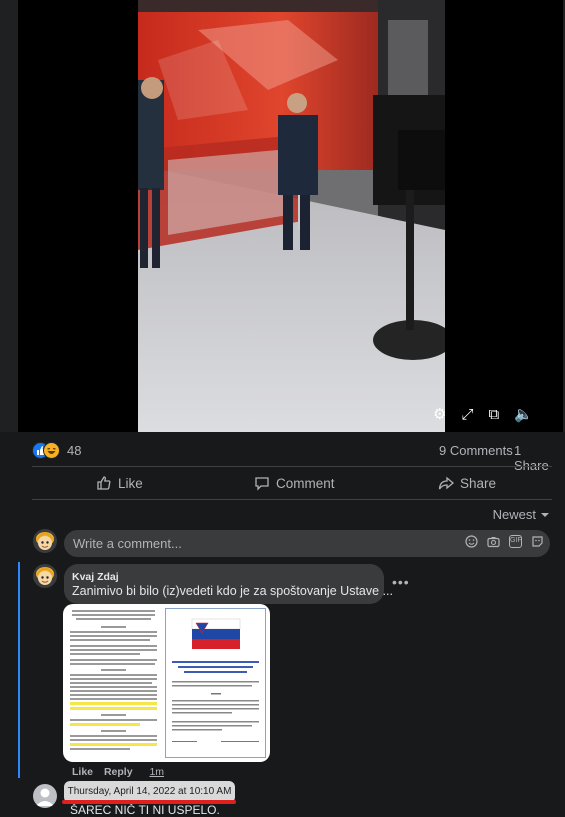  Describe the element at coordinates (95, 577) in the screenshot. I see `comment-author: Kvaj Zdaj` at that location.